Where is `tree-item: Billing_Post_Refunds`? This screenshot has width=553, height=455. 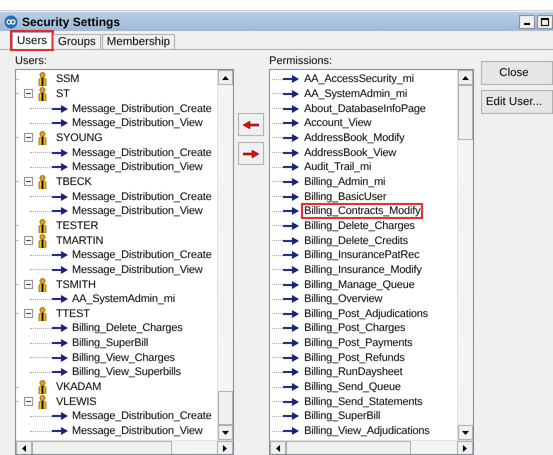
tree-item: Billing_Post_Refunds is located at coordinates (363, 358).